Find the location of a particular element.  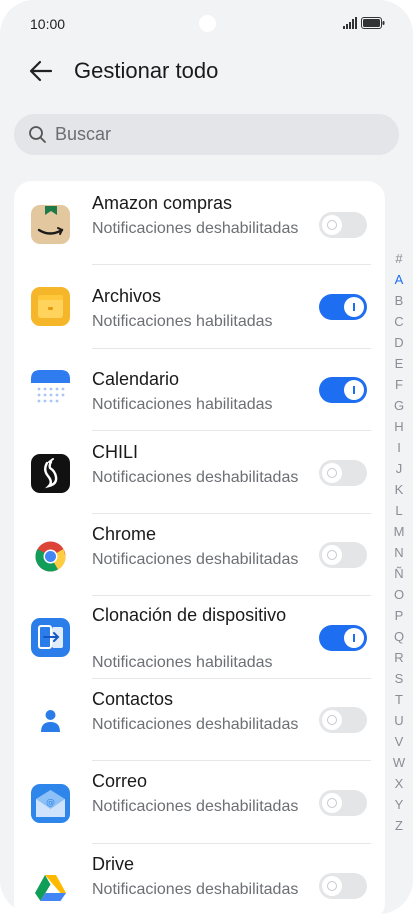

index-letter: E is located at coordinates (399, 363).